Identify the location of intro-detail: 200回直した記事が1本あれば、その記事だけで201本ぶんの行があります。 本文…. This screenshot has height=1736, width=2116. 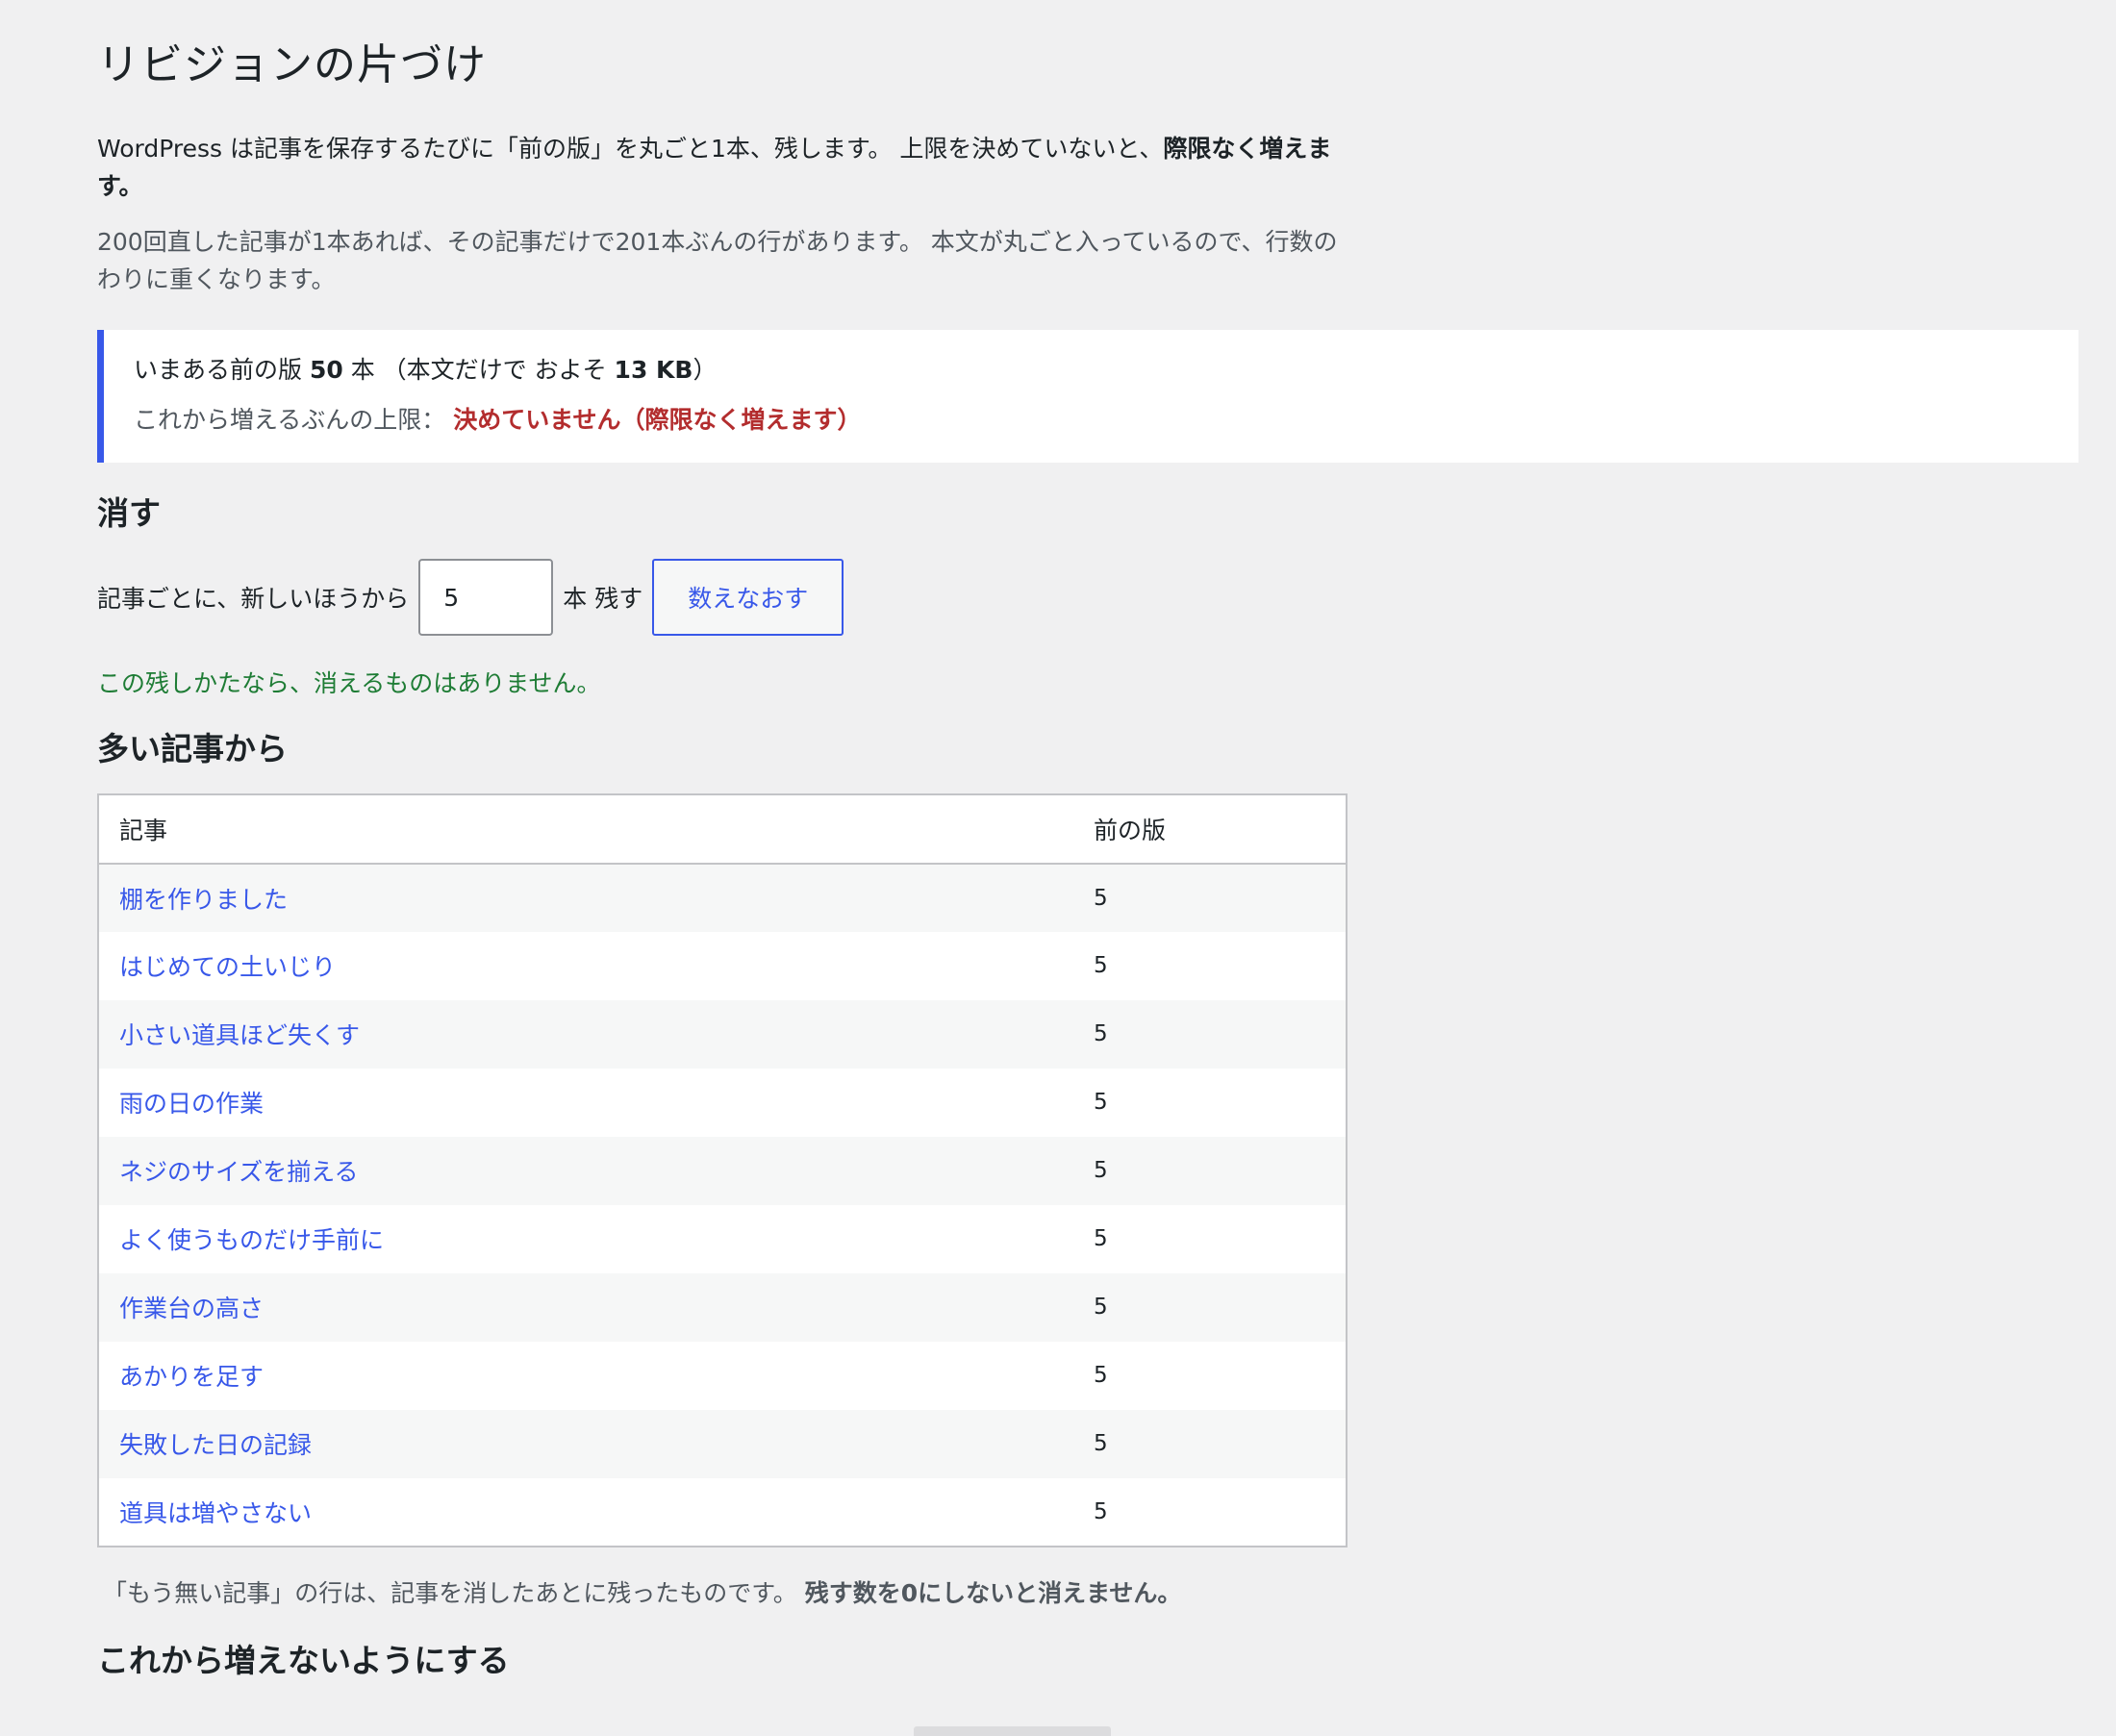
(717, 260).